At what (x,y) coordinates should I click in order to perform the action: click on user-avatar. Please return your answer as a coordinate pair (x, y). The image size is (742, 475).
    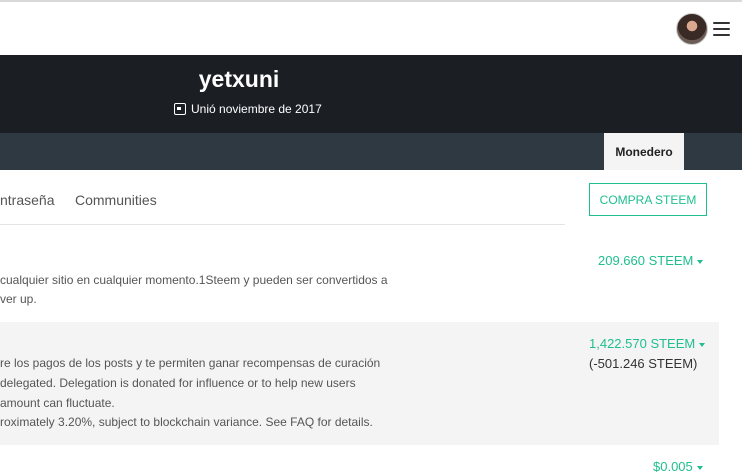
    Looking at the image, I should click on (692, 29).